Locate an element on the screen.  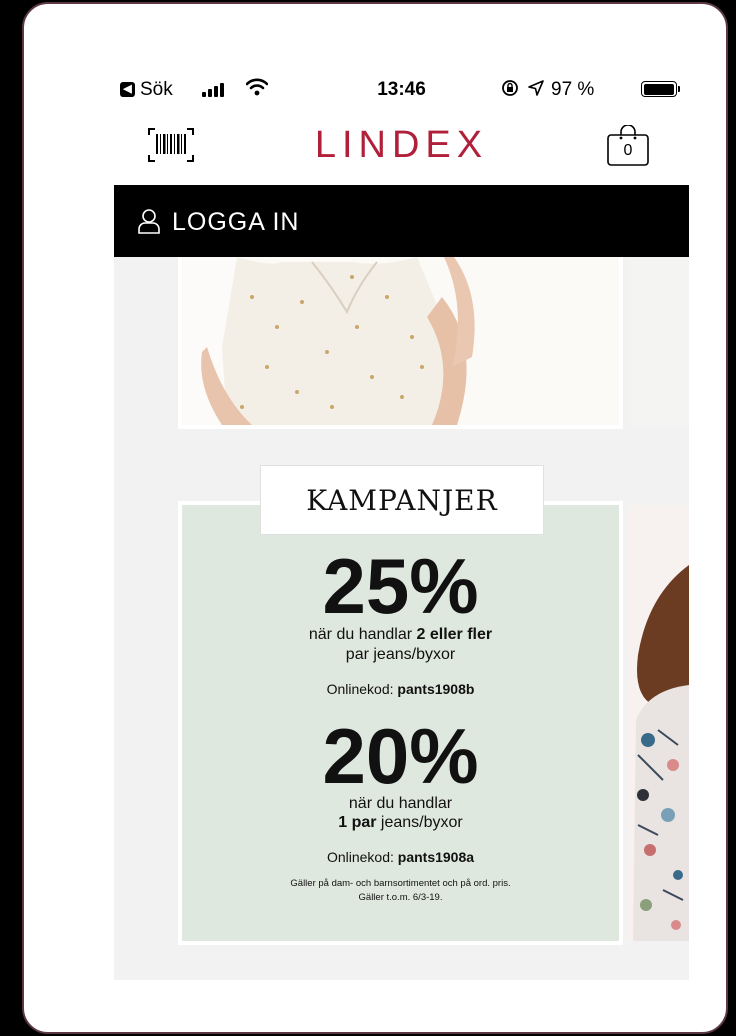
offer2-line1: när du handlar is located at coordinates (400, 803).